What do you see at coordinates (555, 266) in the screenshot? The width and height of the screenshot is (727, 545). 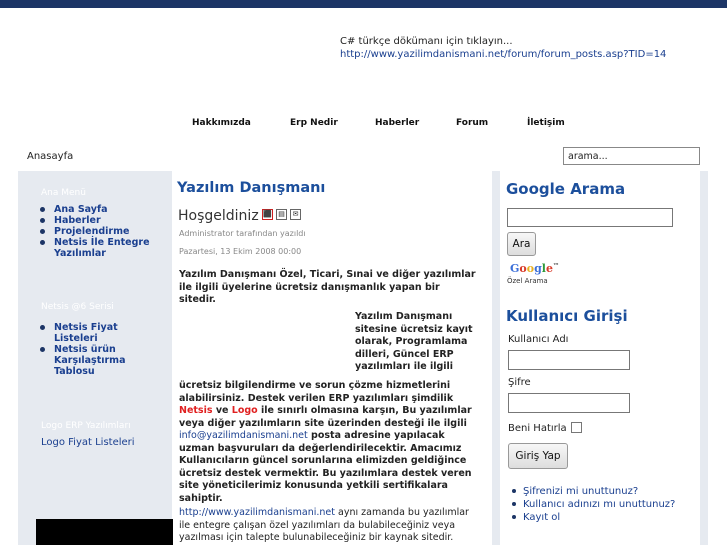 I see `google-tm: ™` at bounding box center [555, 266].